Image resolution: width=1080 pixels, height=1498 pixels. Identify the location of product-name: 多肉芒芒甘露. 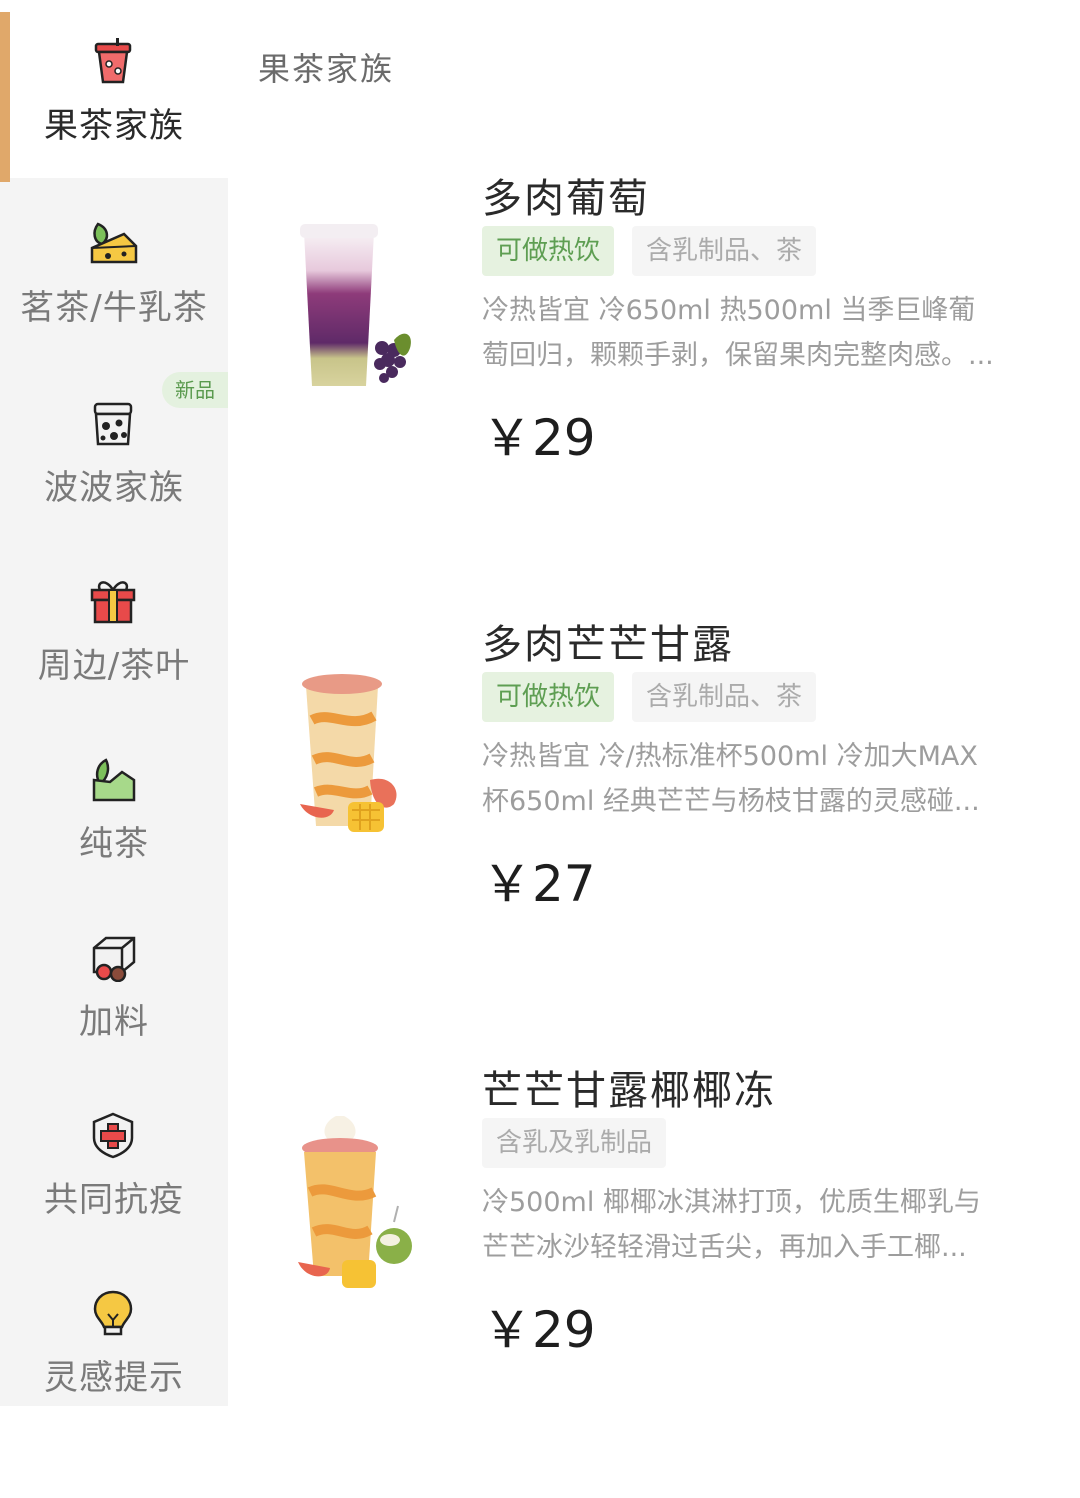
(608, 645).